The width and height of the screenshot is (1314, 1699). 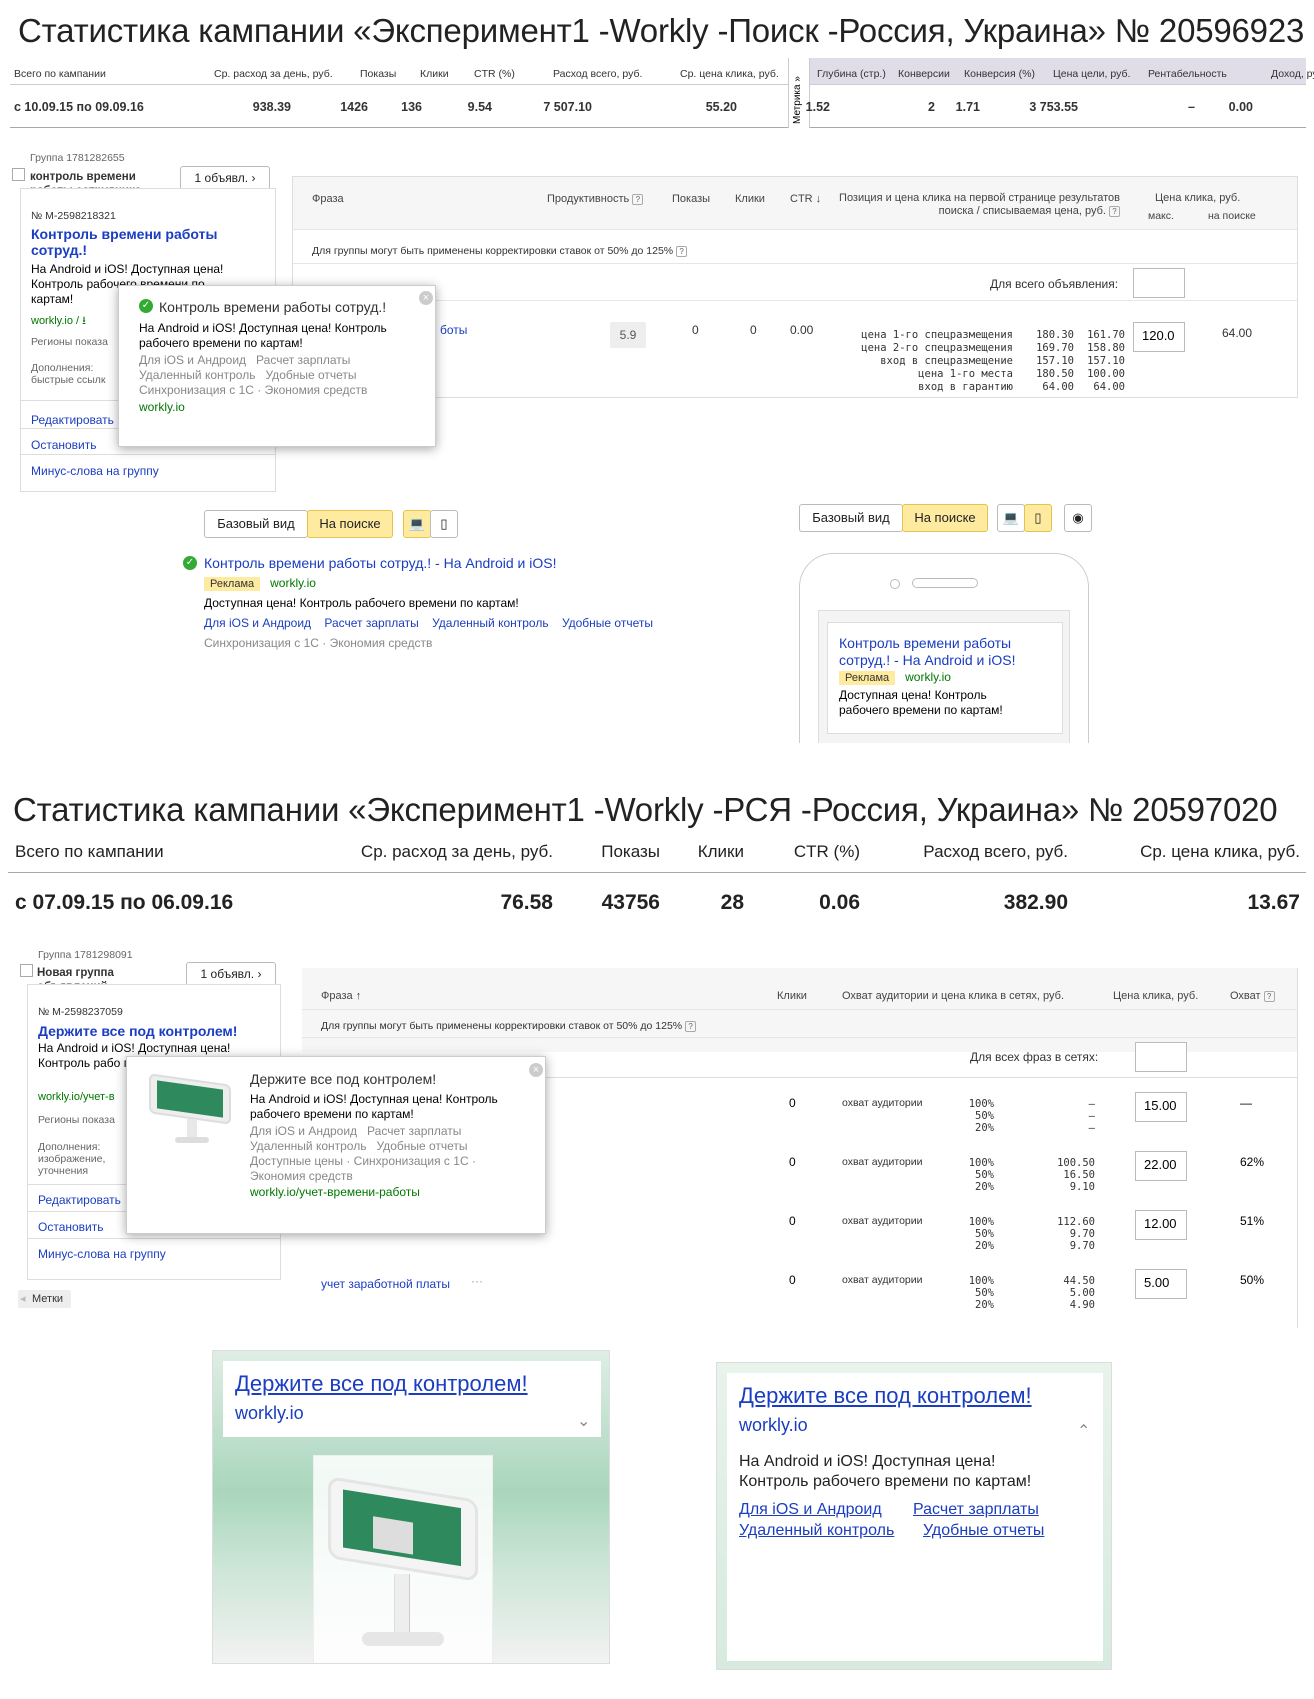 What do you see at coordinates (76, 1097) in the screenshot?
I see `ad-url-2: workly.io/учет-в` at bounding box center [76, 1097].